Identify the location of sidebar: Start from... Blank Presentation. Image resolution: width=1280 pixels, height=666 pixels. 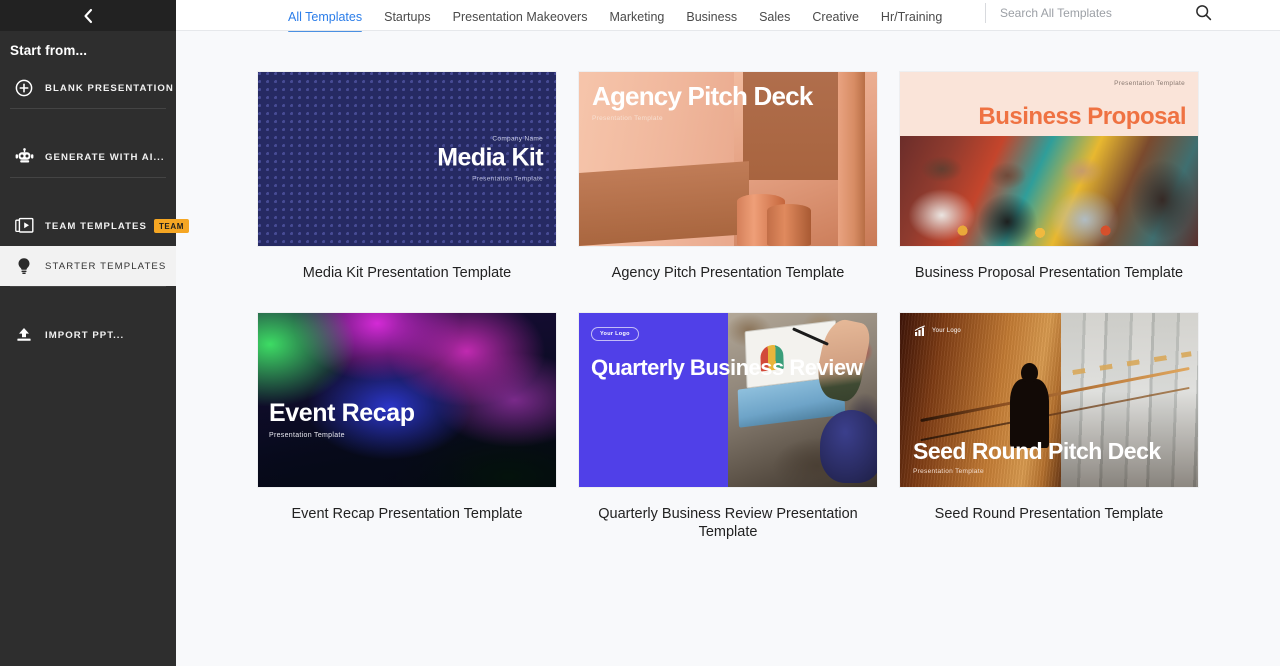
(95, 333).